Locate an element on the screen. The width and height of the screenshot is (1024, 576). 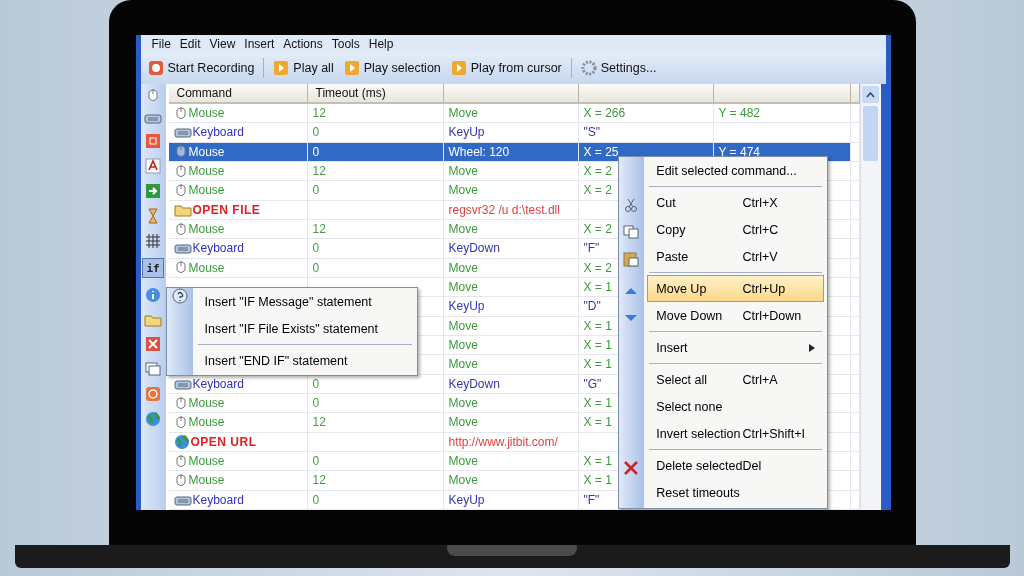
stop-icon is located at coordinates (153, 141).